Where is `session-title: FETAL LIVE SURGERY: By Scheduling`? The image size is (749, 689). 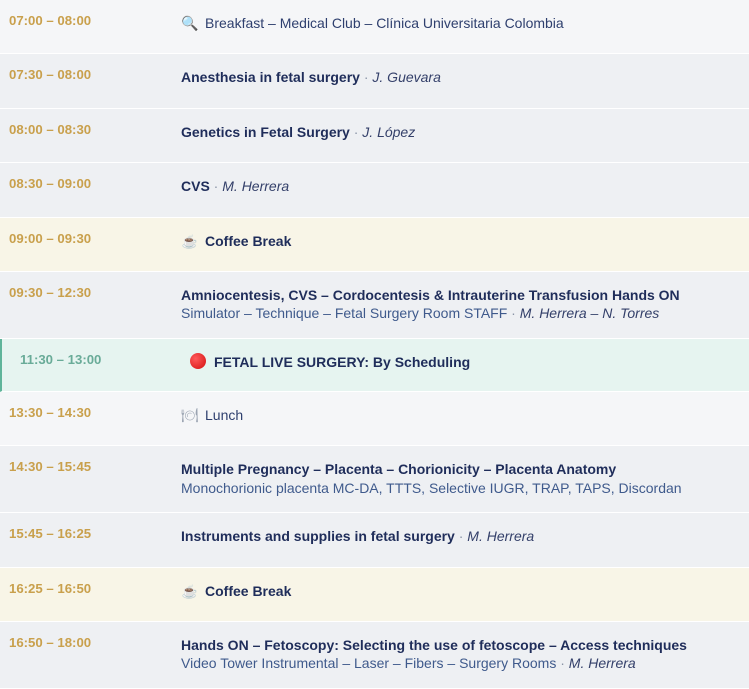 session-title: FETAL LIVE SURGERY: By Scheduling is located at coordinates (342, 361).